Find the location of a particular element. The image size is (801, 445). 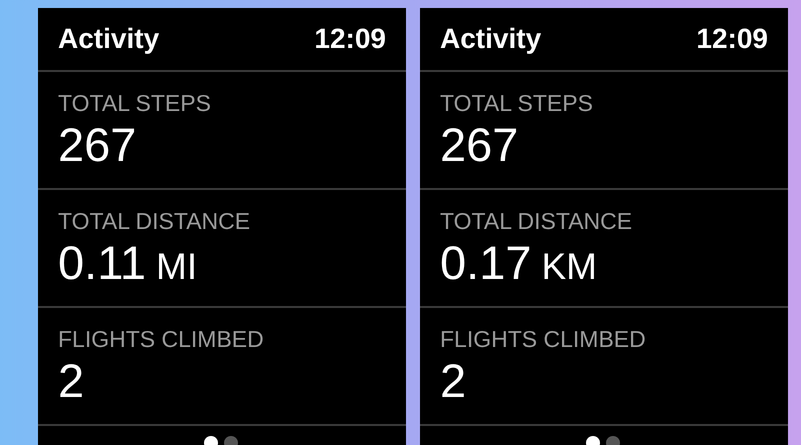

unit-label: MI is located at coordinates (177, 267).